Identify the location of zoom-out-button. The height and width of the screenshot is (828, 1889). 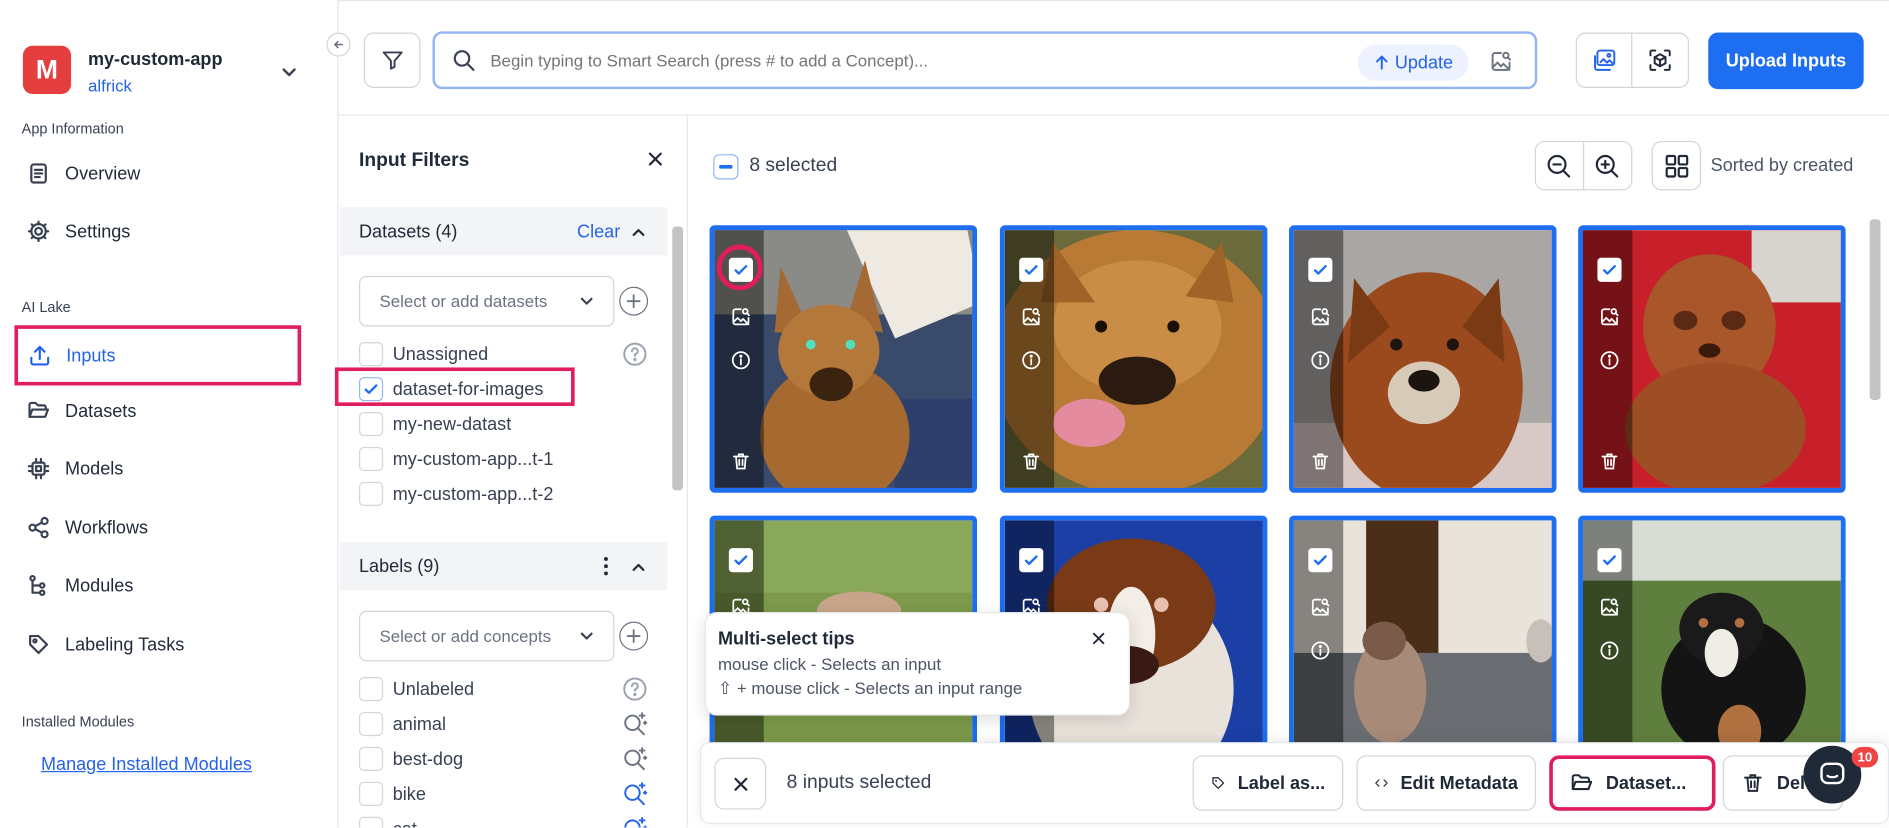
(1560, 166).